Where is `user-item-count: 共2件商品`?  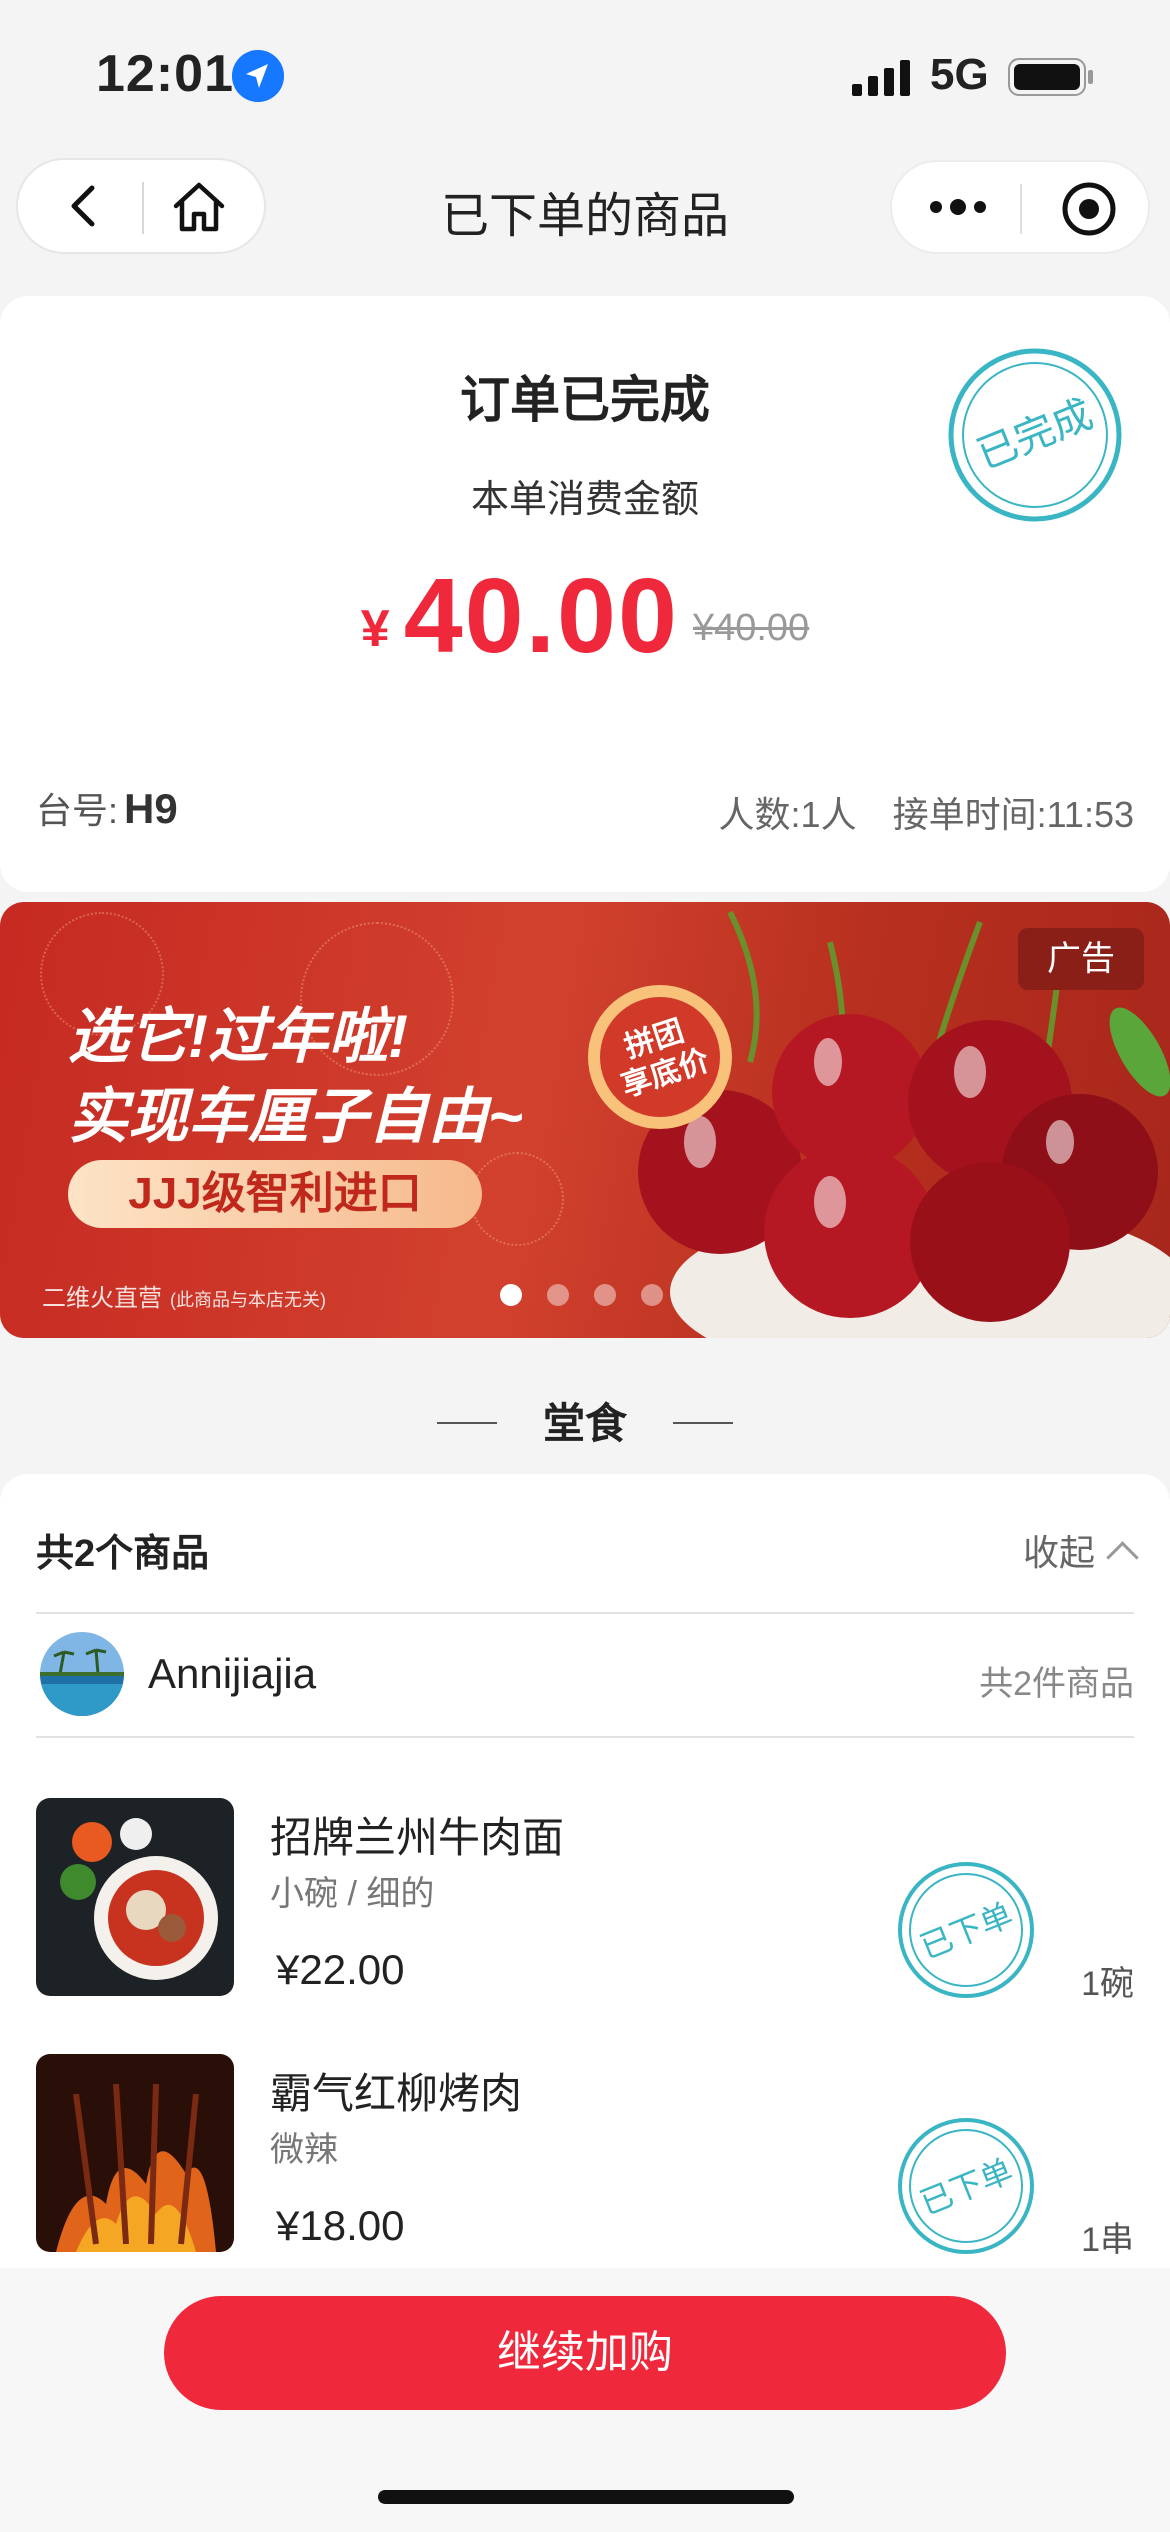
user-item-count: 共2件商品 is located at coordinates (1056, 1684).